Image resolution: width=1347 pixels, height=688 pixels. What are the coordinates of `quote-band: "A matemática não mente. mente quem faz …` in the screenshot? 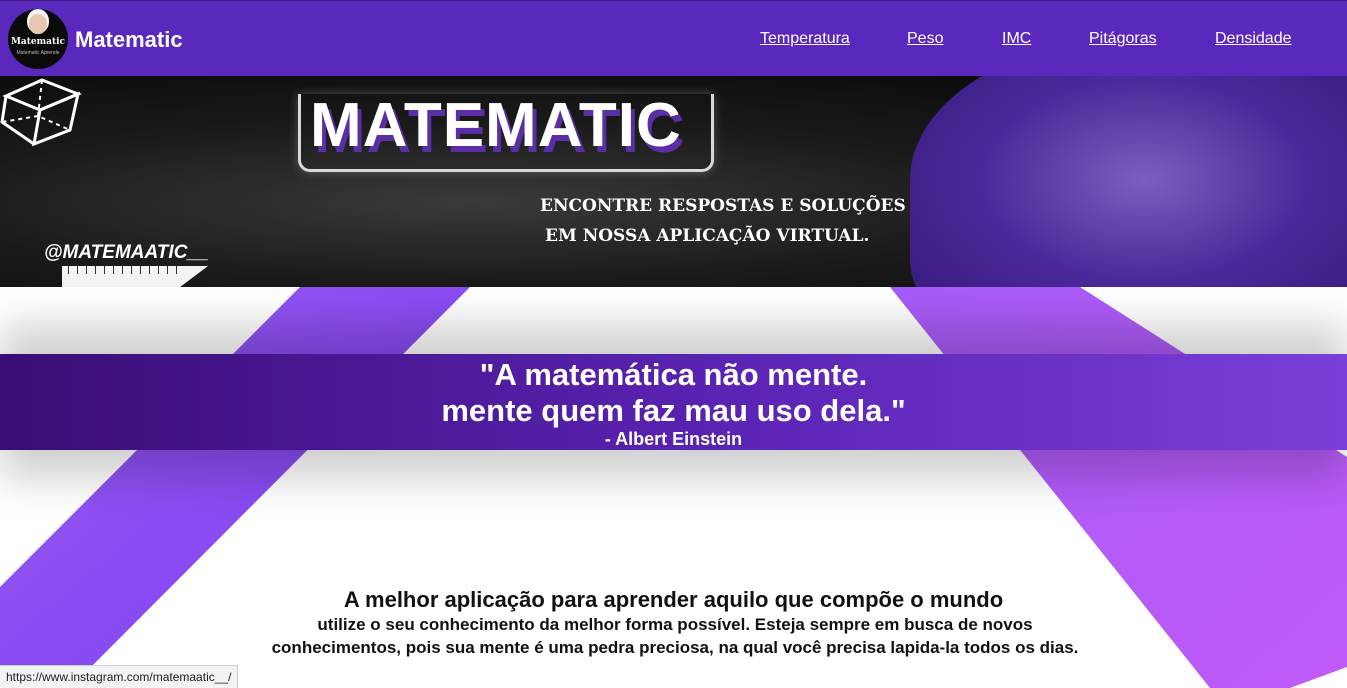 It's located at (673, 402).